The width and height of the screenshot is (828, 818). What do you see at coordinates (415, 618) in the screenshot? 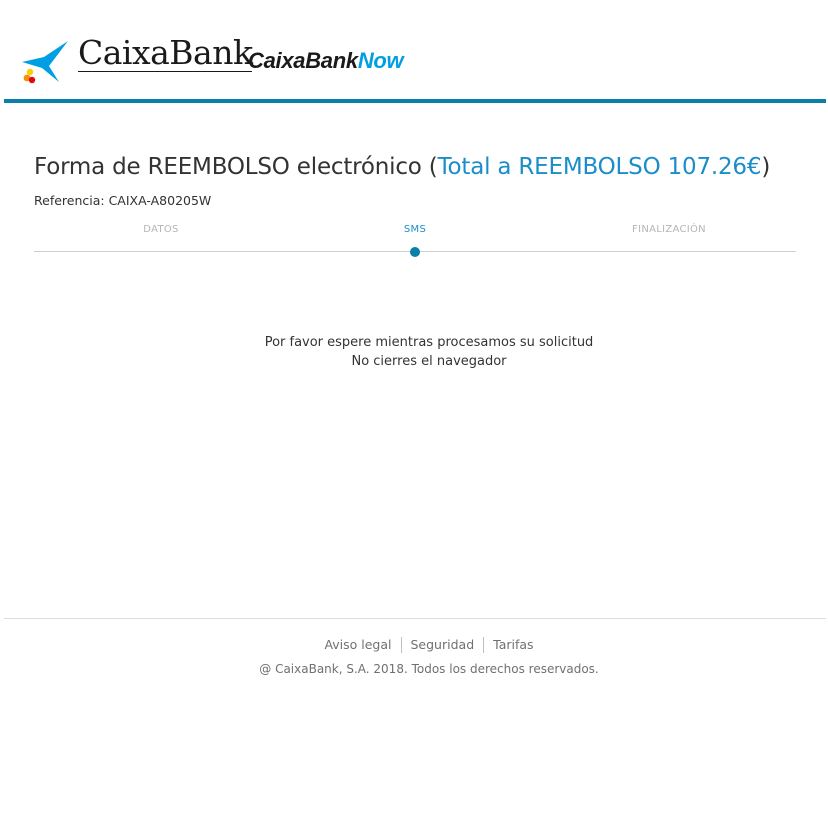
I see `footer-divider` at bounding box center [415, 618].